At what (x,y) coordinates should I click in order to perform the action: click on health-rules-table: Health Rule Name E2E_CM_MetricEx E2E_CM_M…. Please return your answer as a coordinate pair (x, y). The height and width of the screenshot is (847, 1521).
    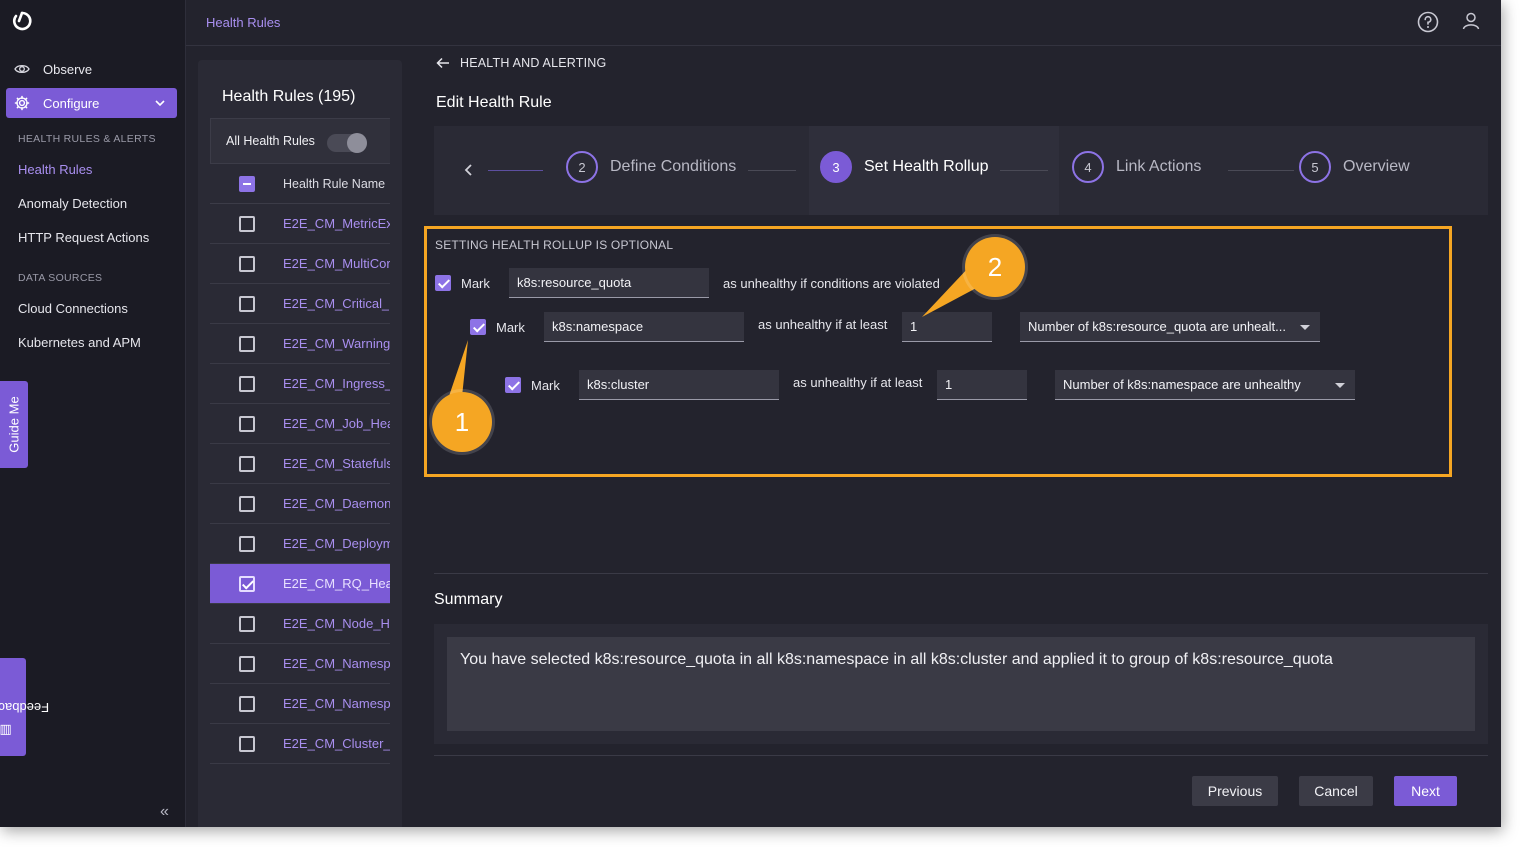
    Looking at the image, I should click on (300, 464).